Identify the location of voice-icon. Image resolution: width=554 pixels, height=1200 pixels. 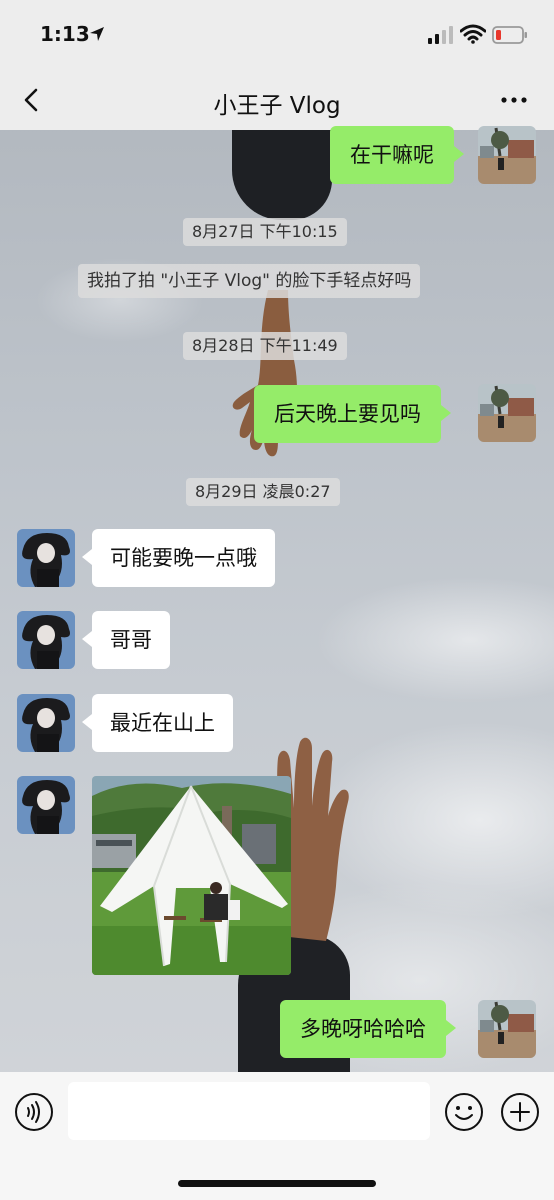
(34, 1112).